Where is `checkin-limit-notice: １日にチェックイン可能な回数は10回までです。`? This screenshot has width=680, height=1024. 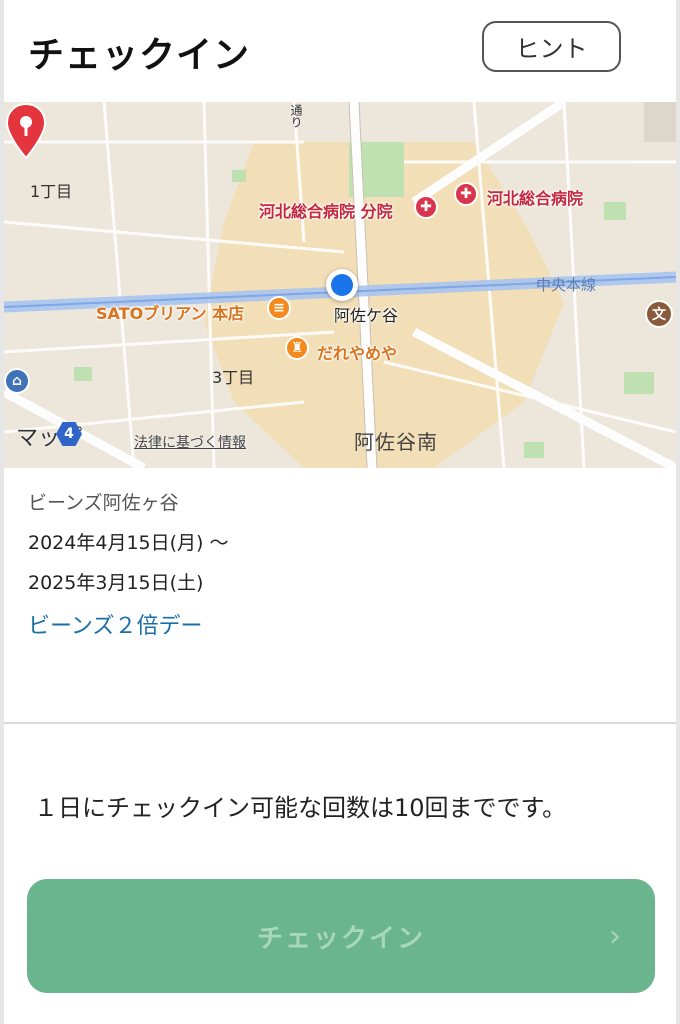
checkin-limit-notice: １日にチェックイン可能な回数は10回までです。 is located at coordinates (300, 808).